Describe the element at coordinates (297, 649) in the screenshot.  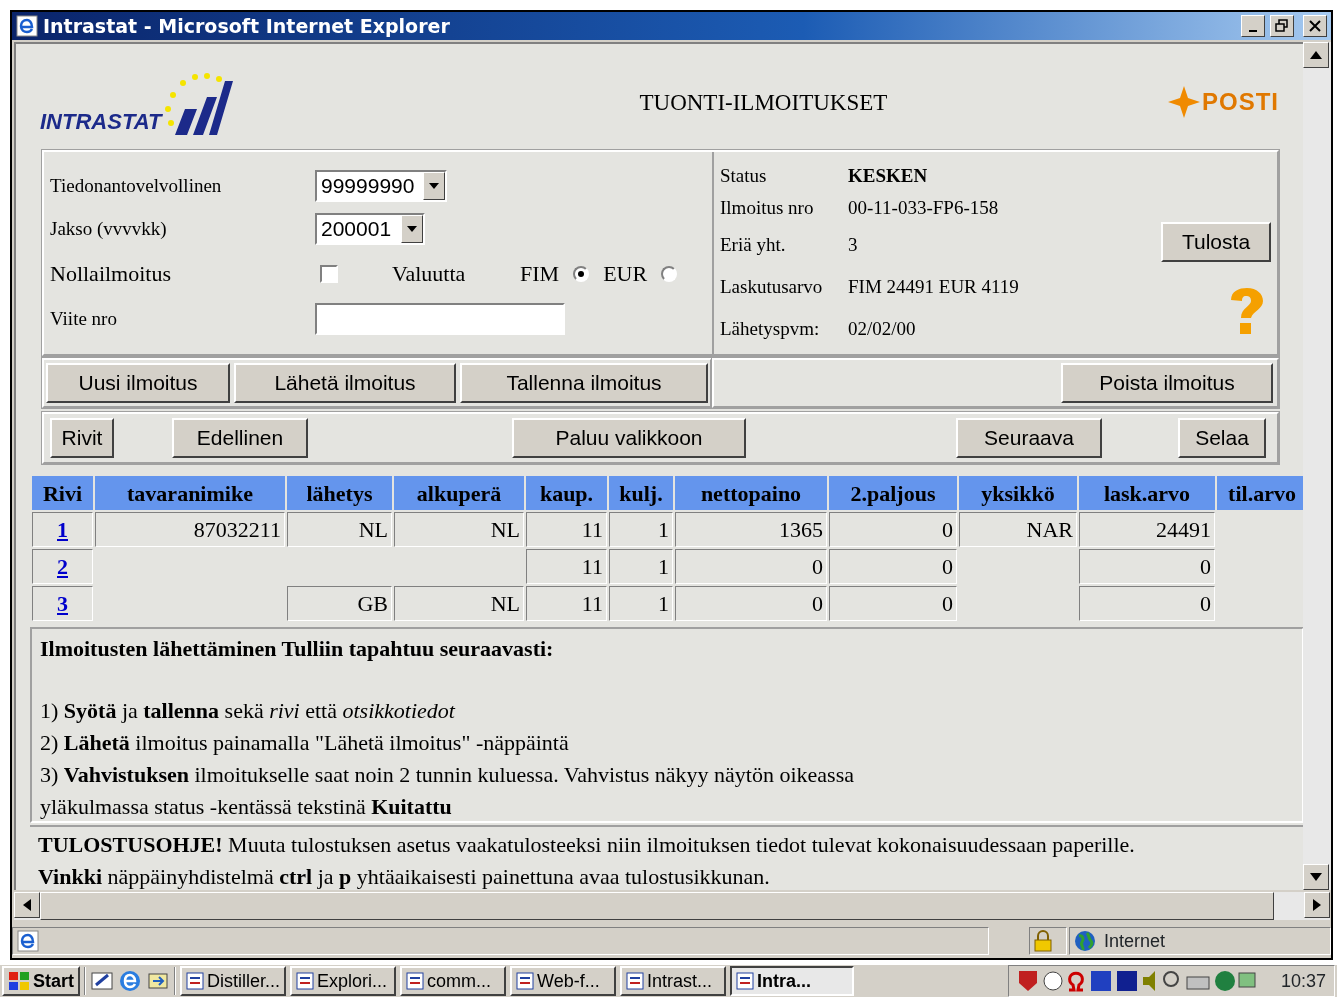
I see `instructions-heading: Ilmoitusten lähettäminen Tulliin tapahtuu seuraavasti:` at that location.